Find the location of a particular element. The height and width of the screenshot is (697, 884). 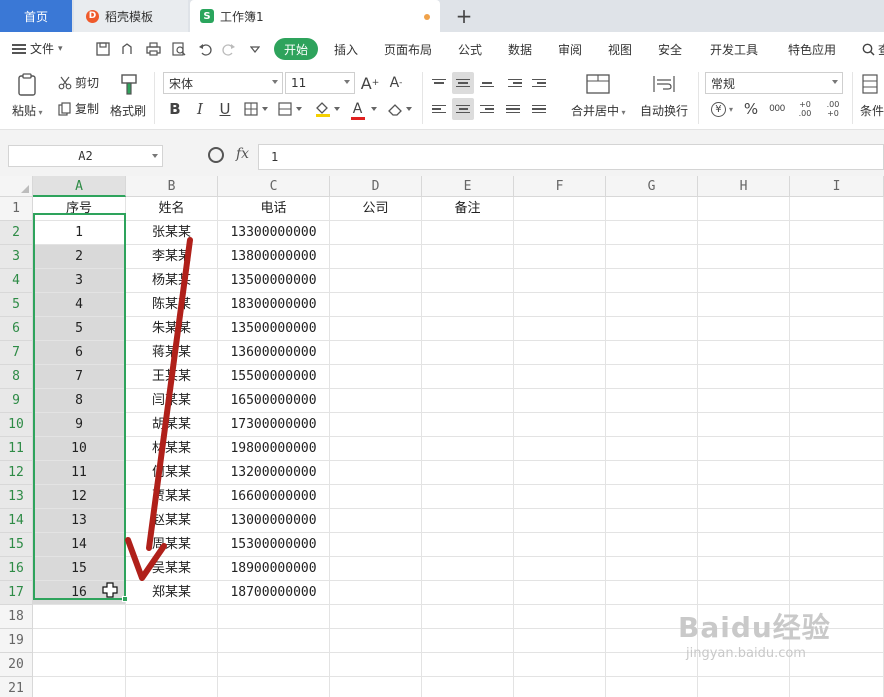

cell-g17 is located at coordinates (652, 593).